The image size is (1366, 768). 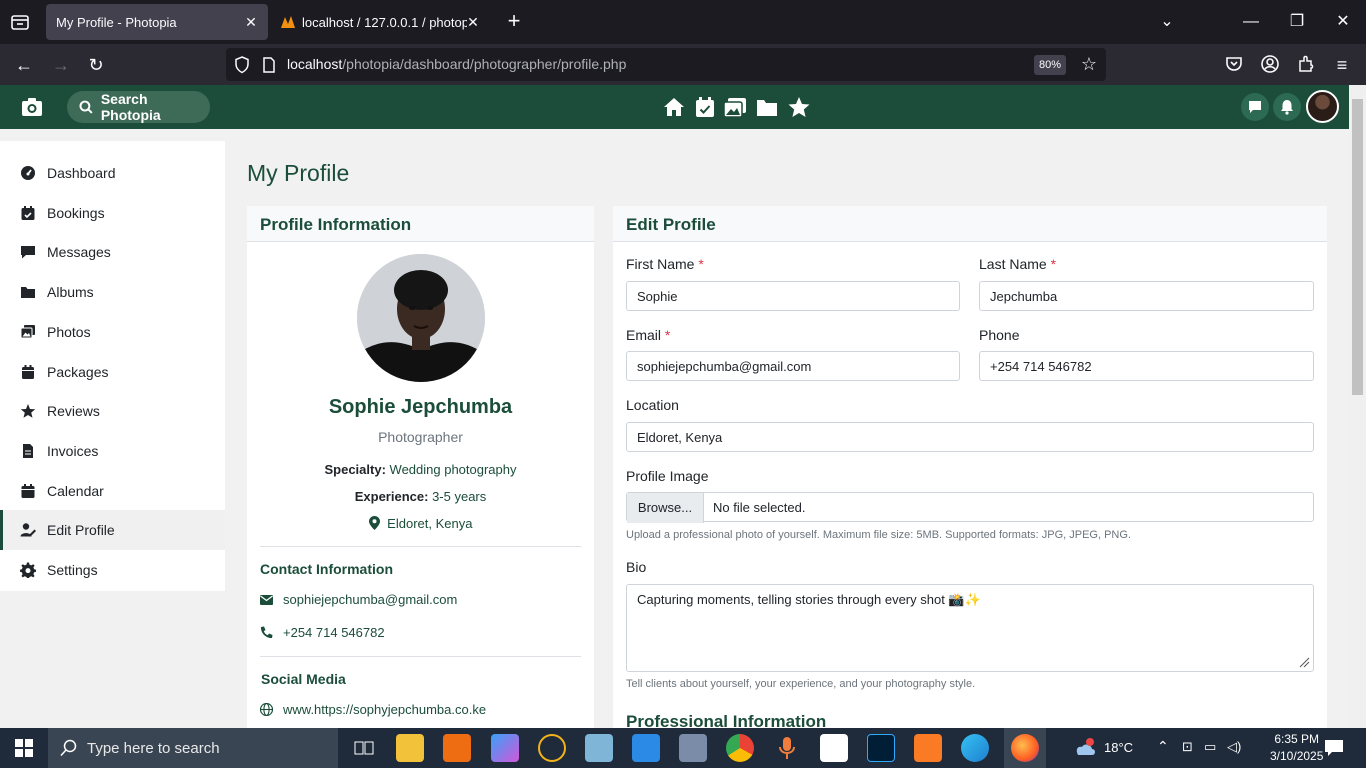 I want to click on account-icon, so click(x=1270, y=64).